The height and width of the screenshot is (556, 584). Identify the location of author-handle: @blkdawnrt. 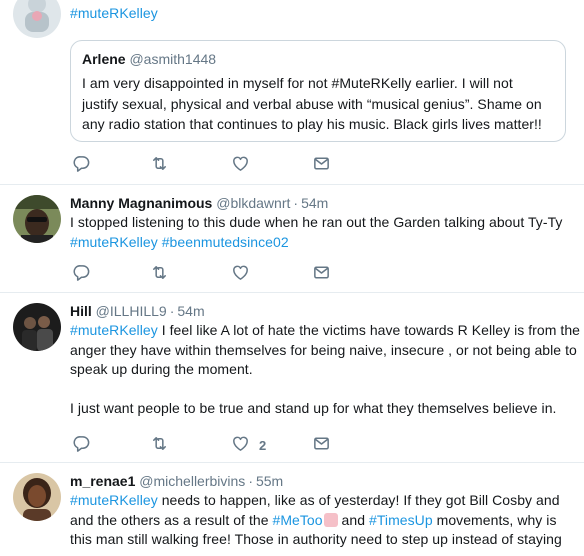
(253, 203).